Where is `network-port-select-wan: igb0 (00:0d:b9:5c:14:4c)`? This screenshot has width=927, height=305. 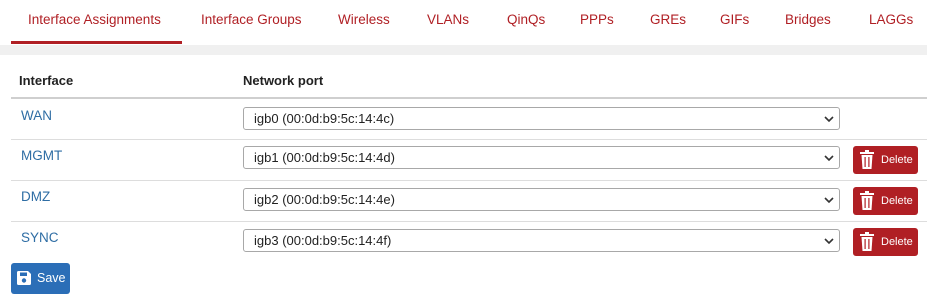
network-port-select-wan: igb0 (00:0d:b9:5c:14:4c) is located at coordinates (541, 118).